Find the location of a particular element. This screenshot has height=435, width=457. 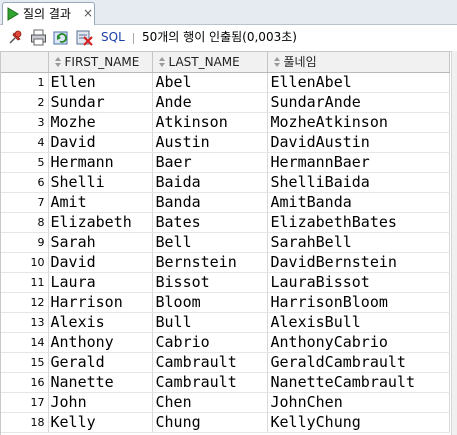

first-name-cell: Mozhe is located at coordinates (100, 122).